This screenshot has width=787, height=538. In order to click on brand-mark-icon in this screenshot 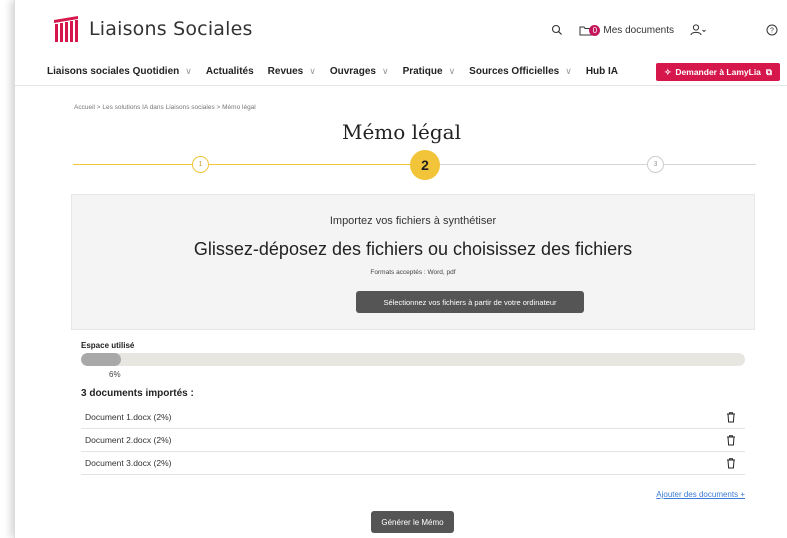, I will do `click(66, 29)`.